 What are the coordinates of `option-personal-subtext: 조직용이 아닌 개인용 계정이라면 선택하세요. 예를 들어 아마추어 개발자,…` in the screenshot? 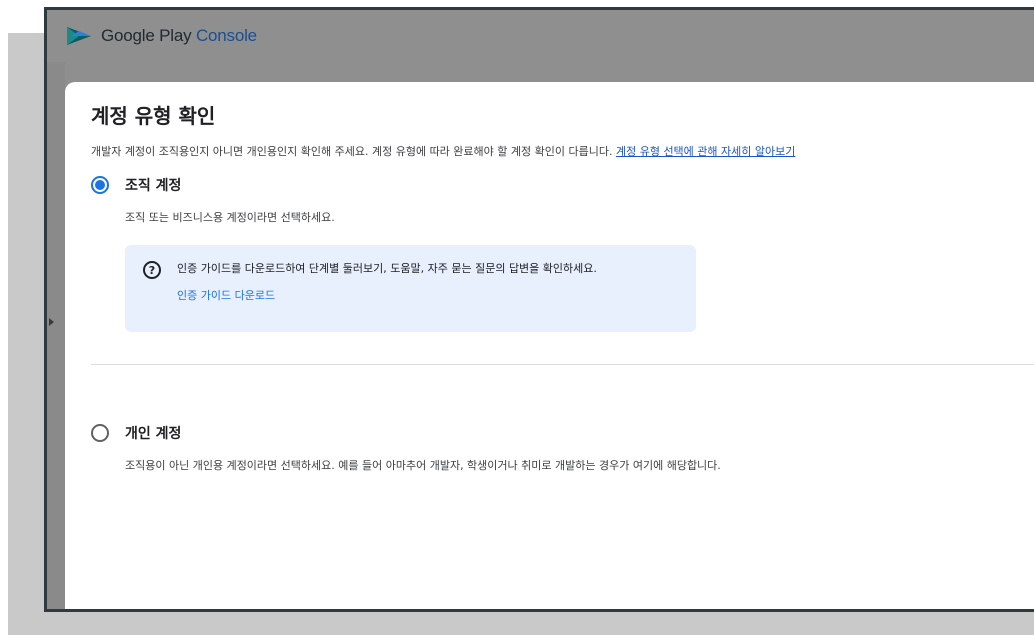 It's located at (423, 465).